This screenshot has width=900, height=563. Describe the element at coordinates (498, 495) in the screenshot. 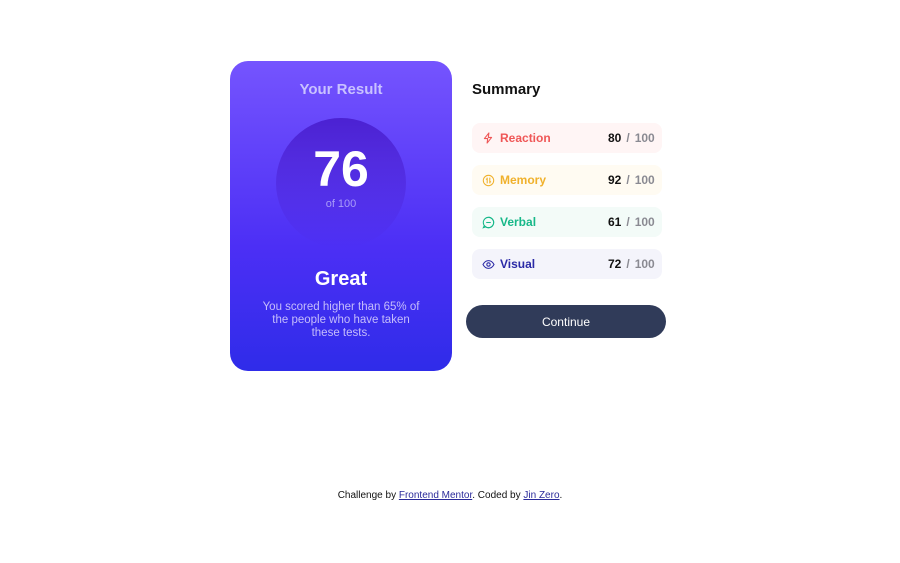

I see `footer-text: . Coded by` at that location.